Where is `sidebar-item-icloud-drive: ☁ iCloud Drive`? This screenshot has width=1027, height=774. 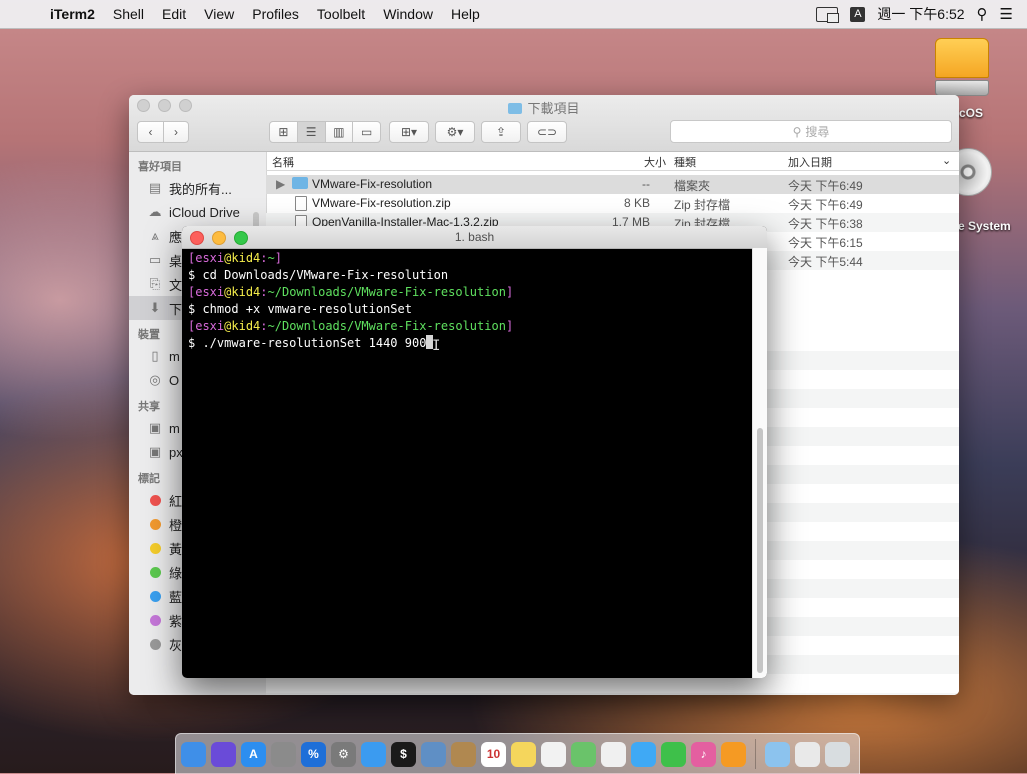 sidebar-item-icloud-drive: ☁ iCloud Drive is located at coordinates (197, 212).